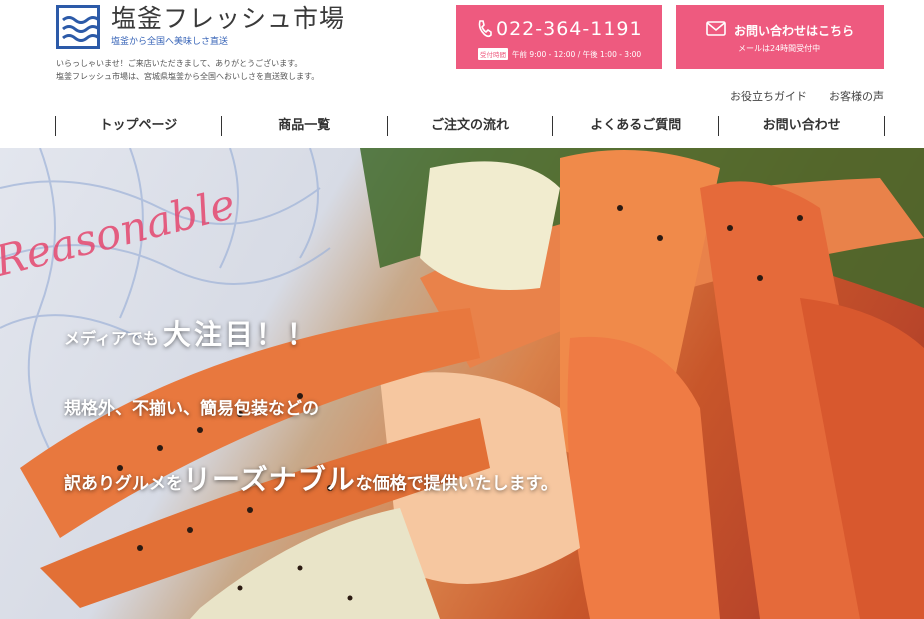 The image size is (924, 619). I want to click on hero-line-1-big: 大注目！！, so click(240, 334).